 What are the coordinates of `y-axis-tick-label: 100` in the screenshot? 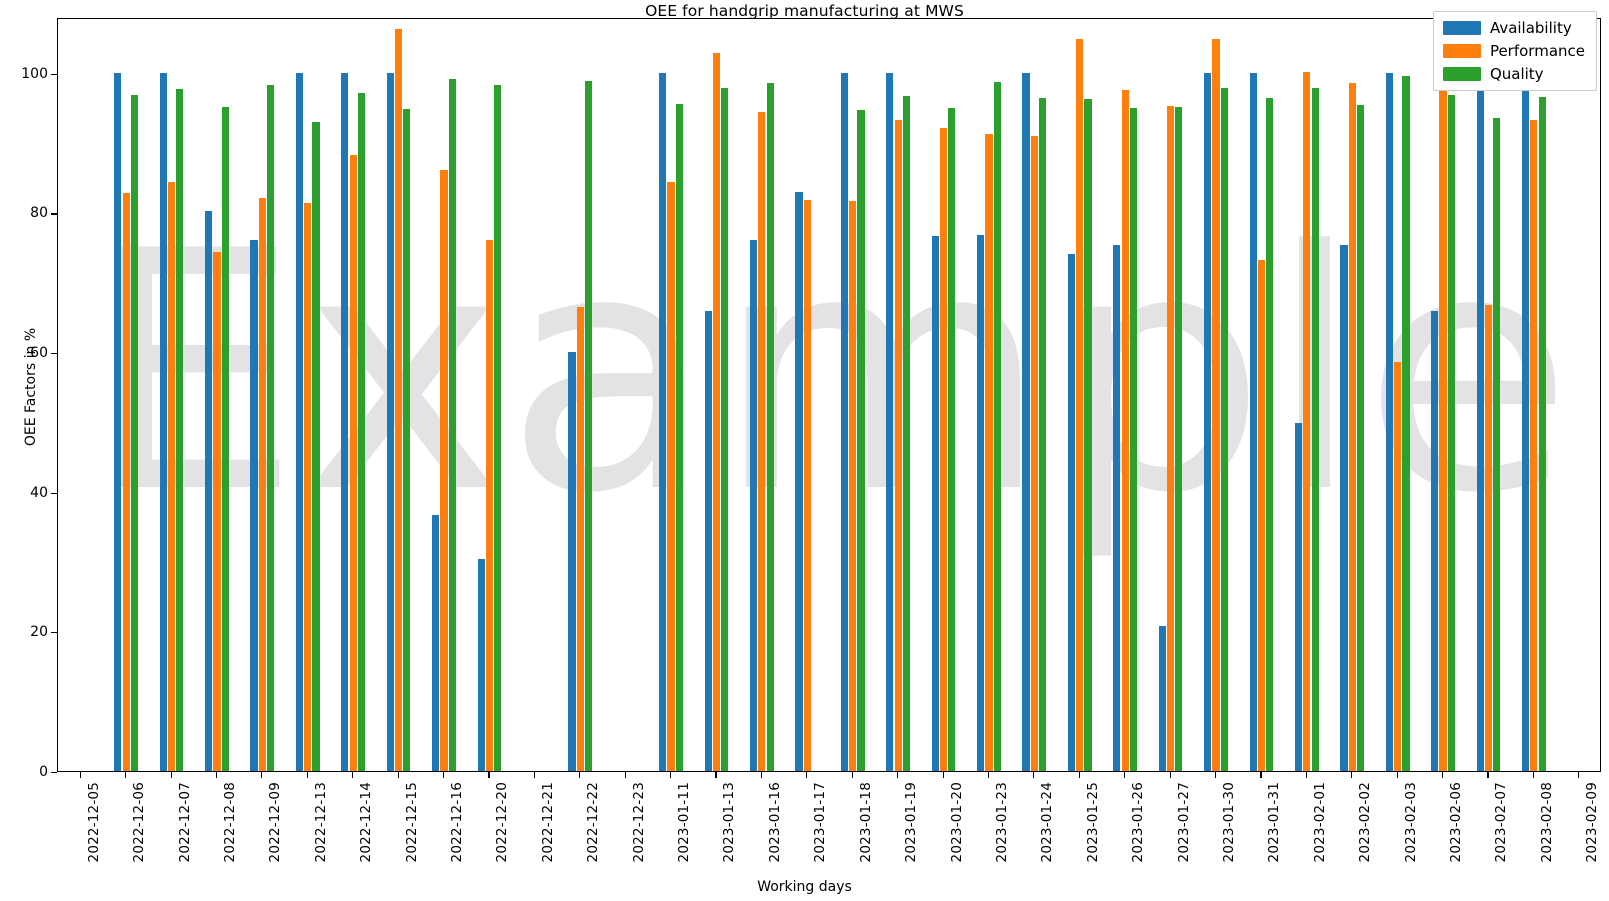 It's located at (34, 73).